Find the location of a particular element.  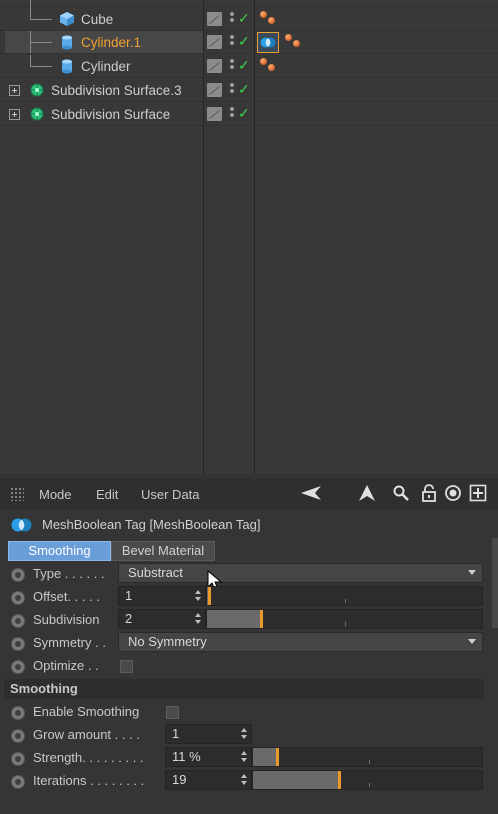

tab-smoothing: Smoothing is located at coordinates (59, 551).